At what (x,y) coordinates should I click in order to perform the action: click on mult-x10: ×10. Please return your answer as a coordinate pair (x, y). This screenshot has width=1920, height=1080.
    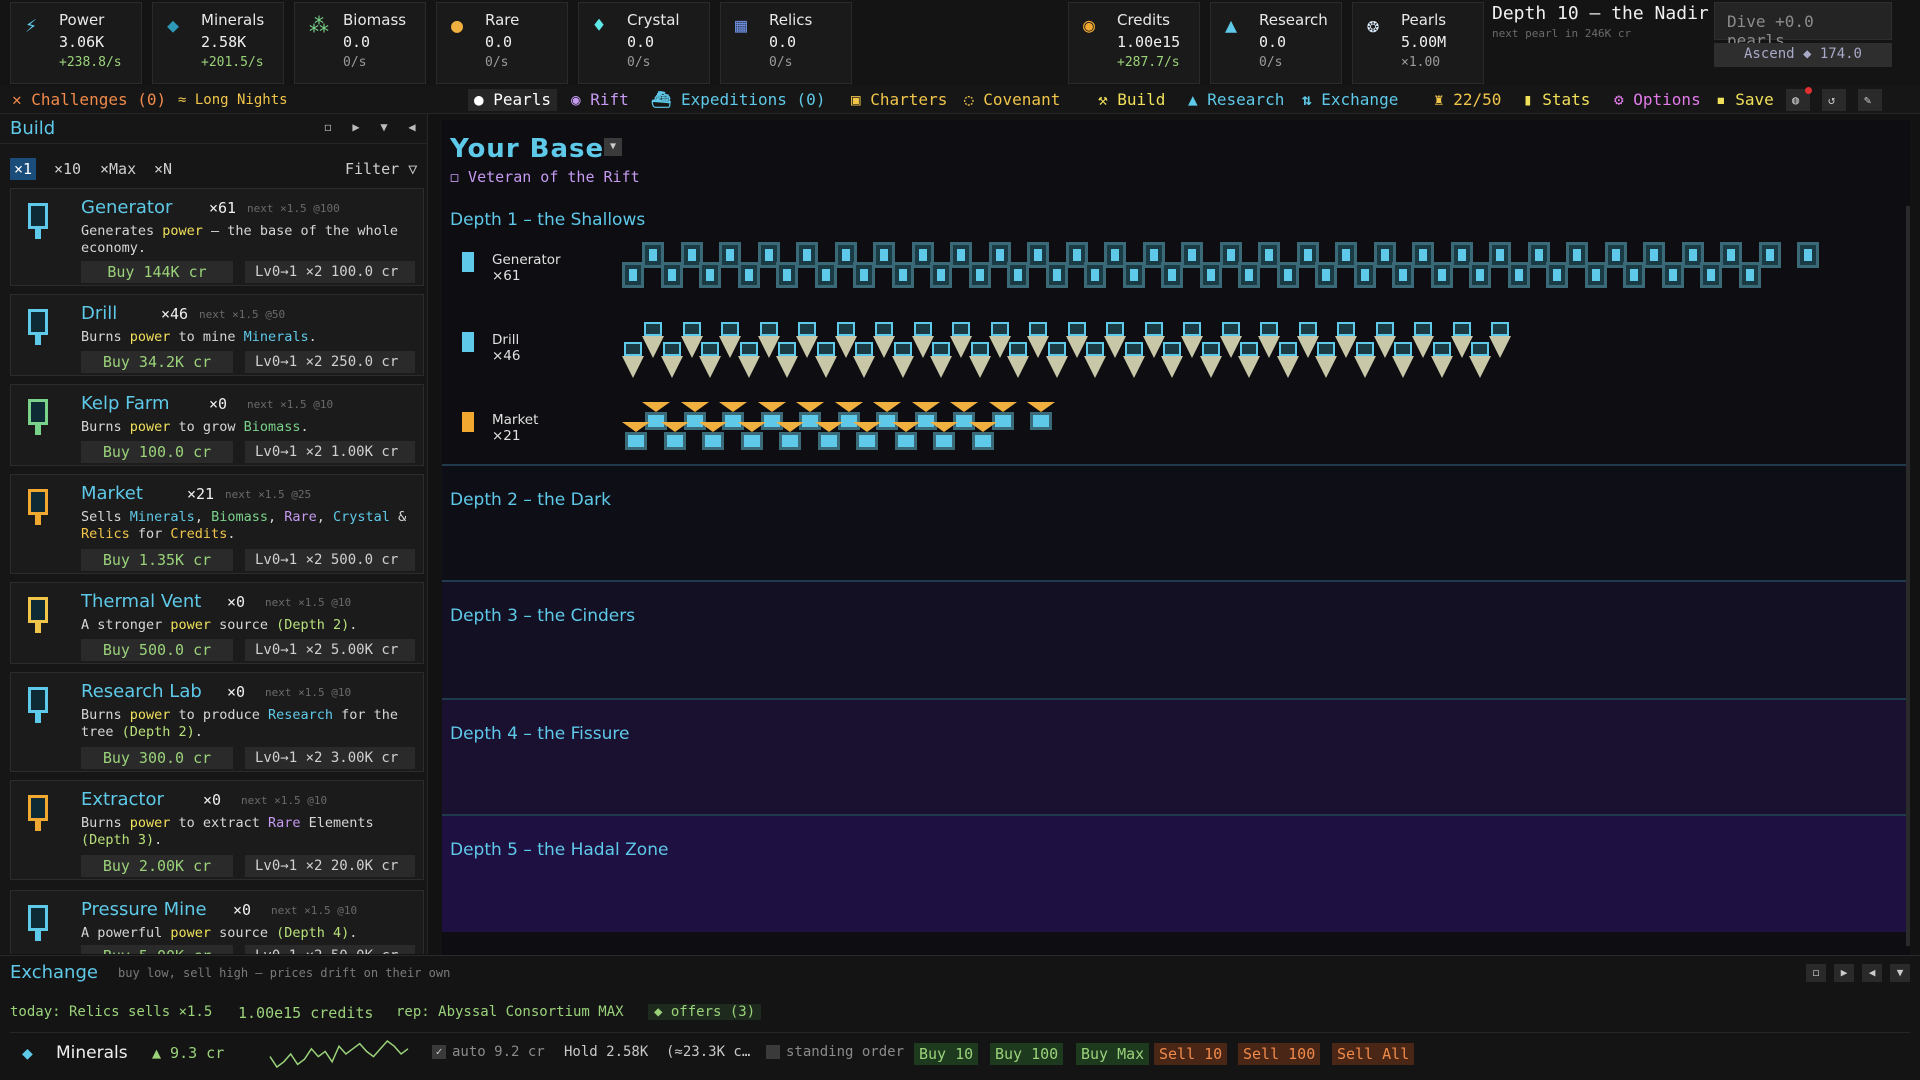
    Looking at the image, I should click on (67, 169).